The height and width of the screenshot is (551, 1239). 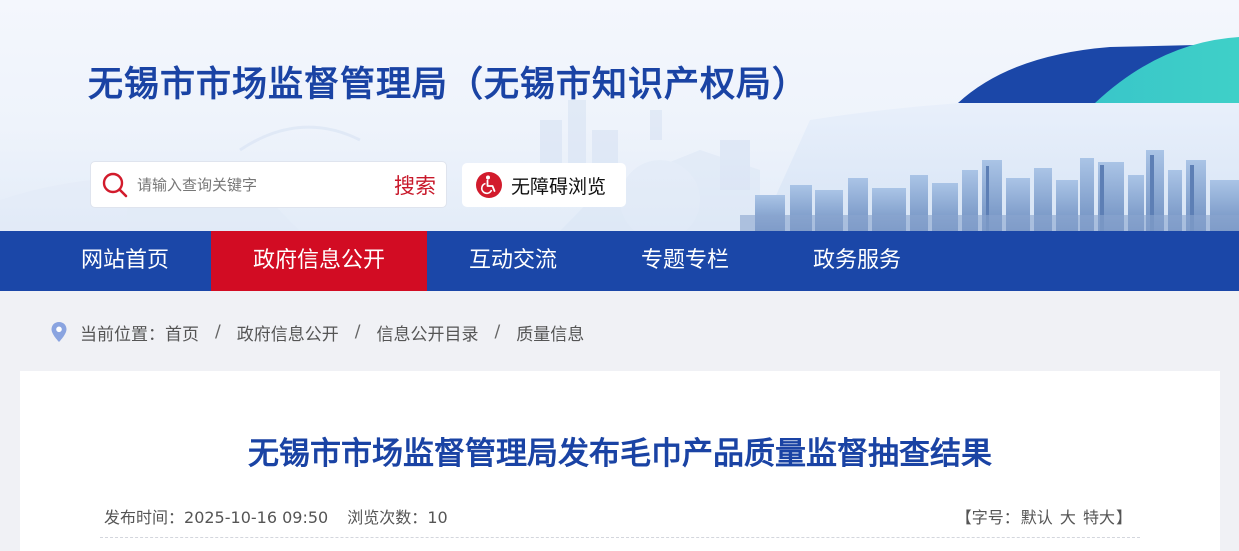 I want to click on view-count: 浏览次数：10, so click(x=397, y=517).